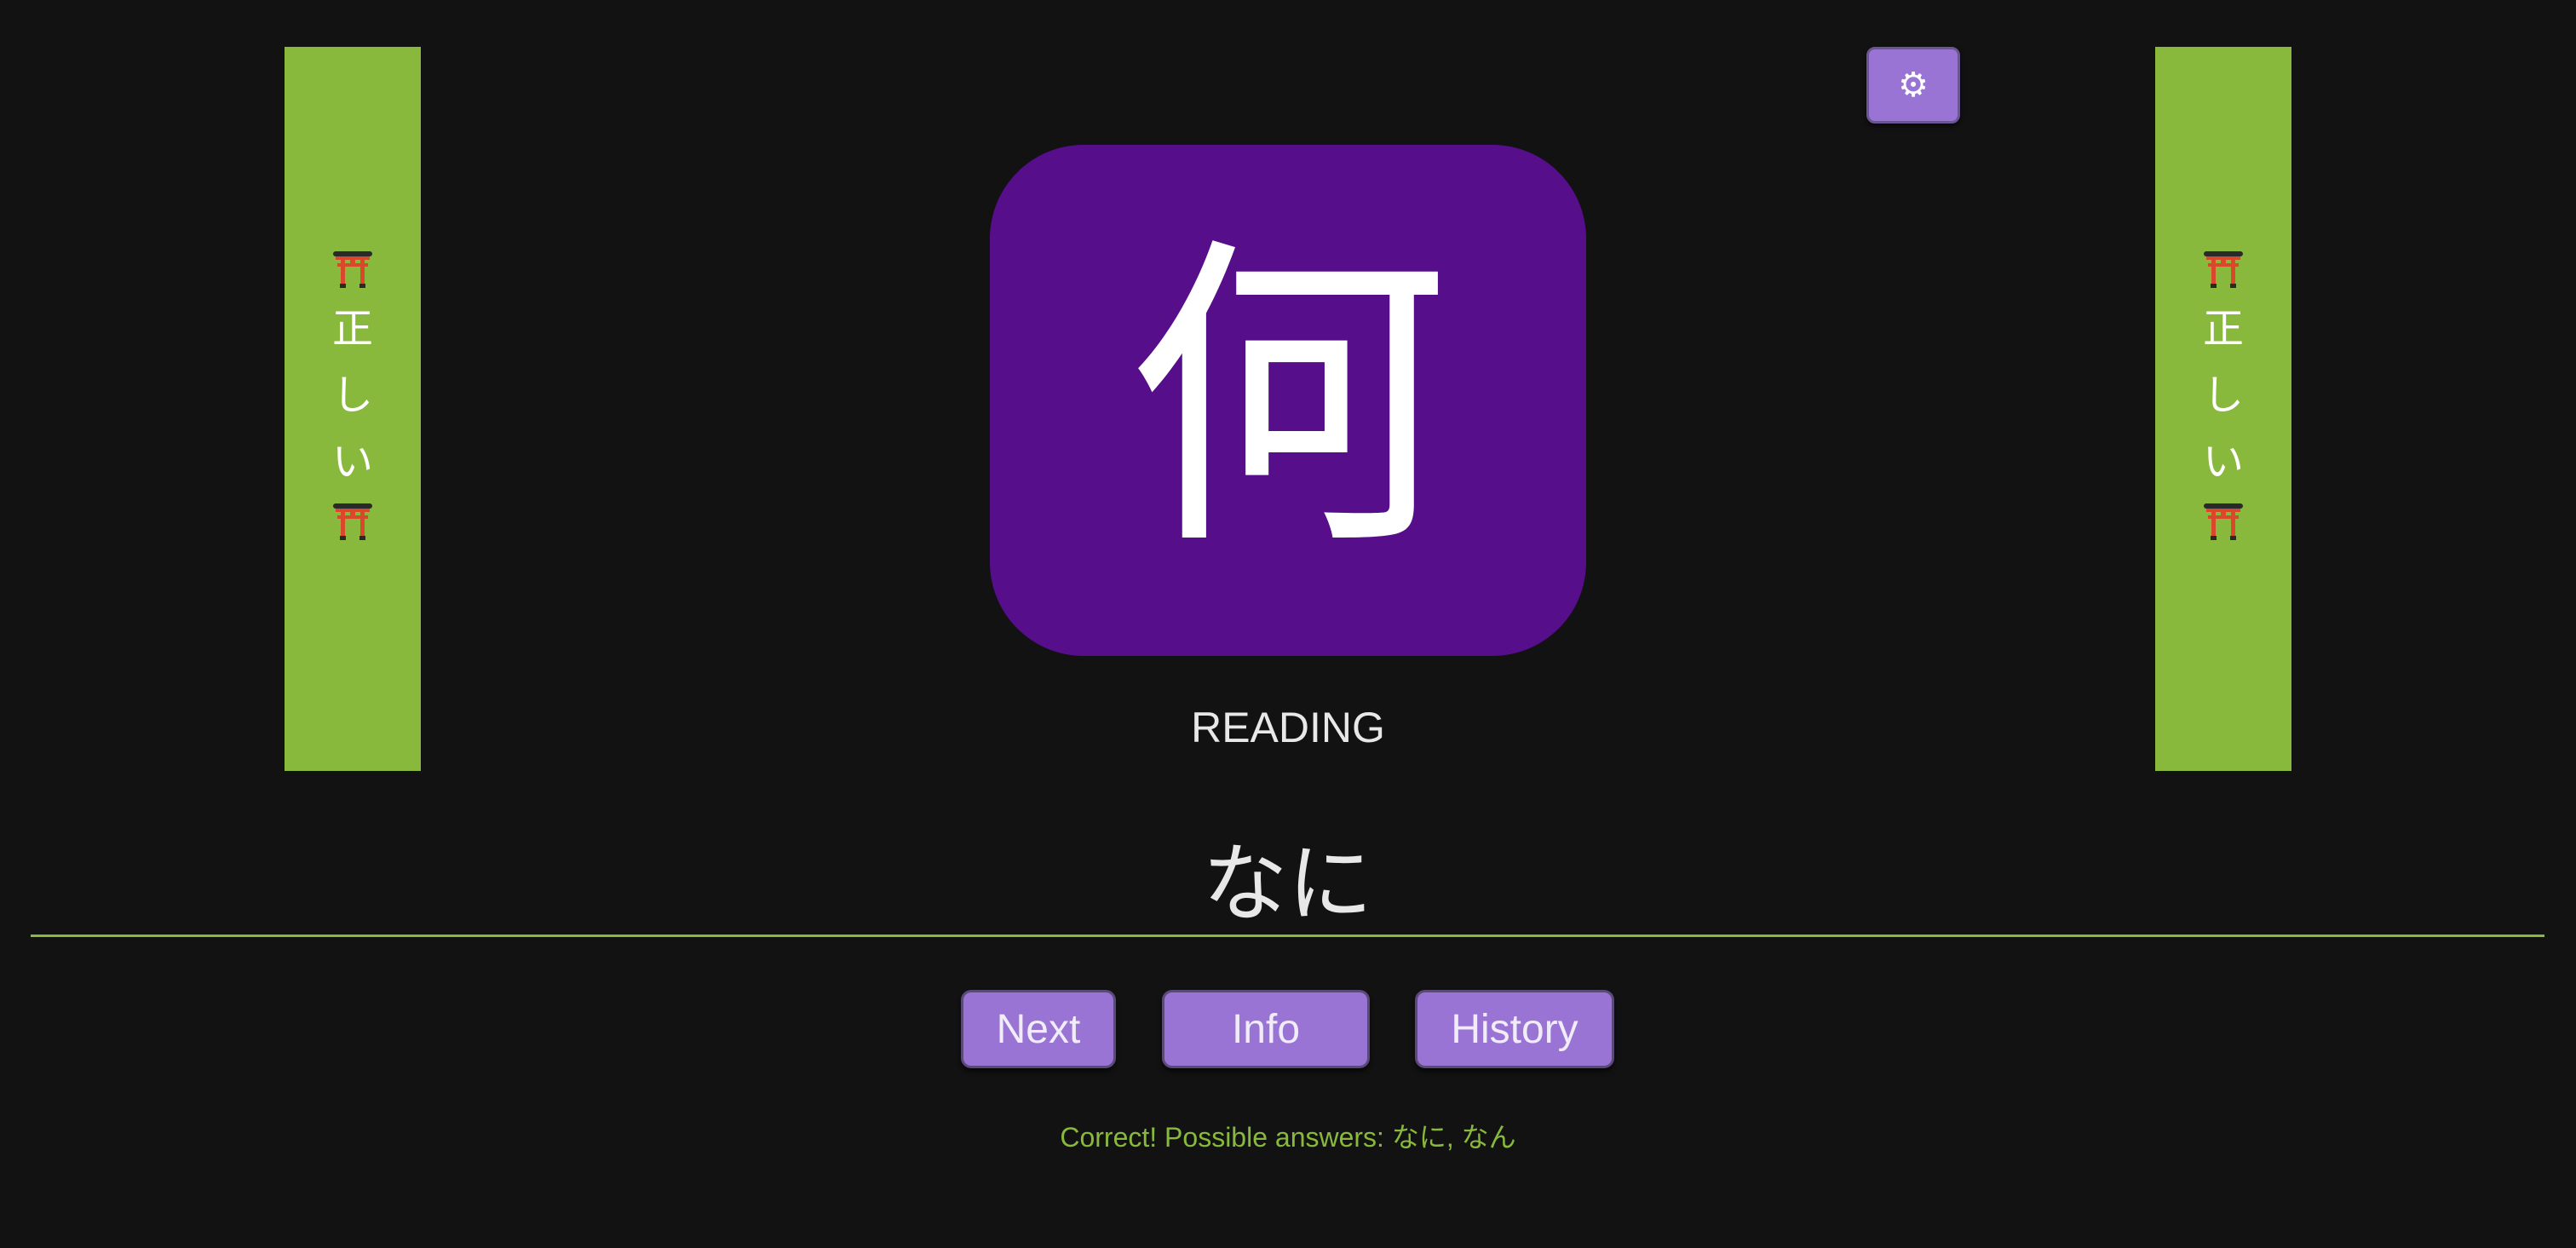  Describe the element at coordinates (1288, 727) in the screenshot. I see `mode-label: READING` at that location.